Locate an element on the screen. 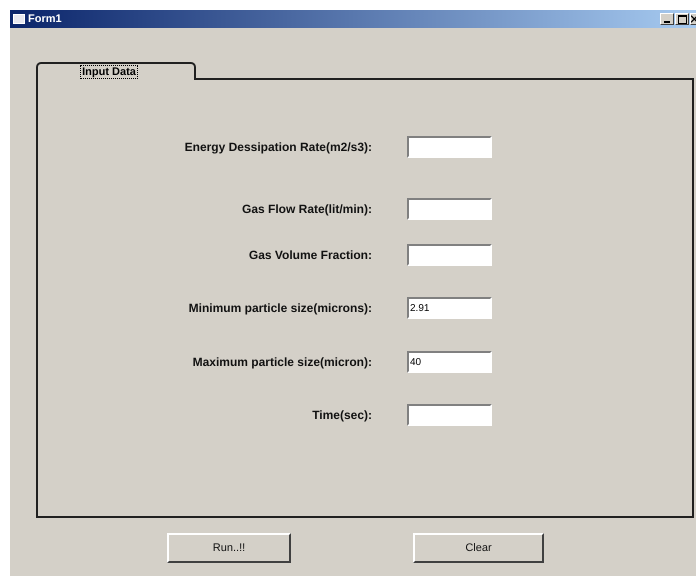  input-field: 40 is located at coordinates (449, 362).